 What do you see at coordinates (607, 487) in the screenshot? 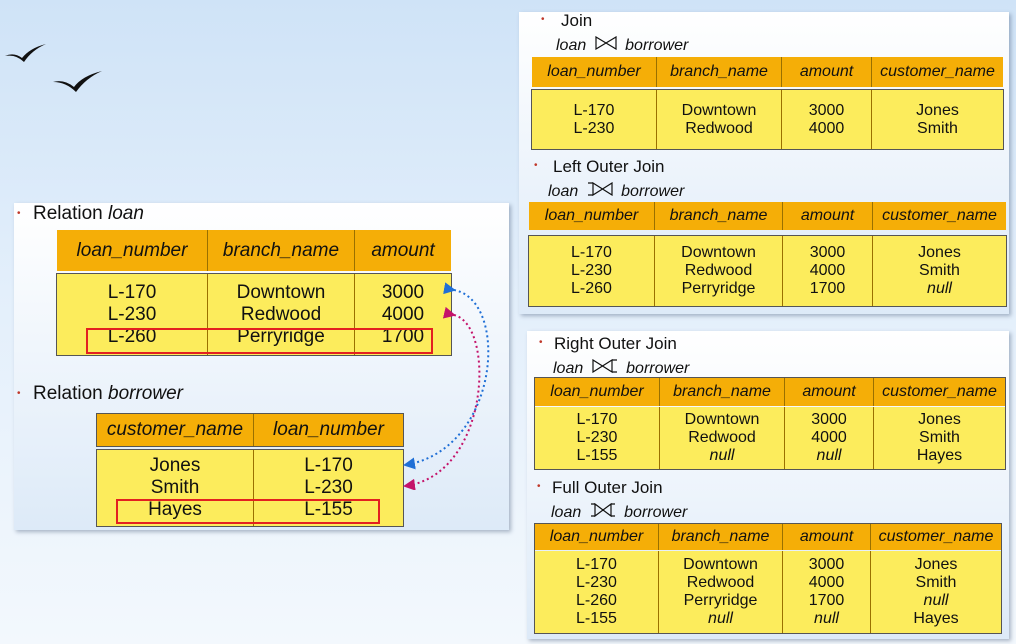
I see `full-outer-join-title: Full Outer Join` at bounding box center [607, 487].